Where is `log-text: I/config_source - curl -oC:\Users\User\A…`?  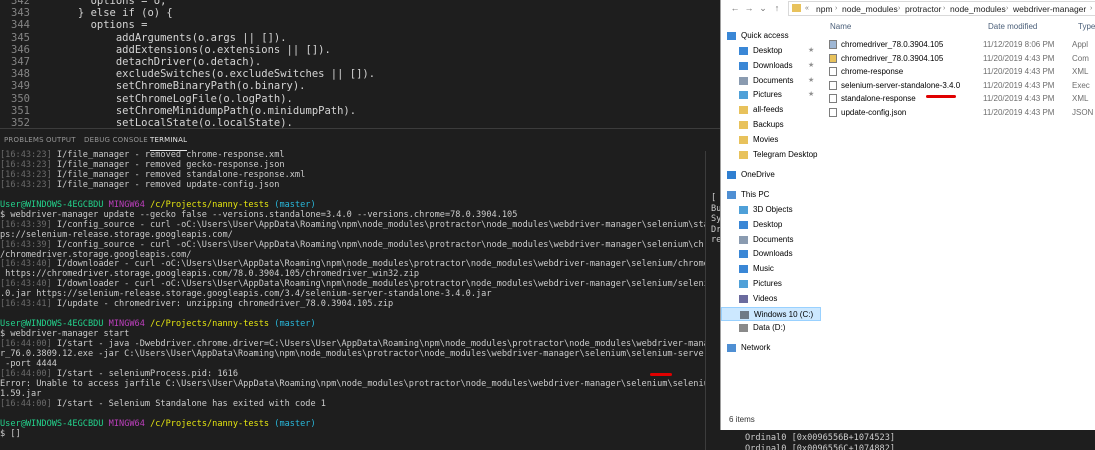 log-text: I/config_source - curl -oC:\Users\User\A… is located at coordinates (380, 244).